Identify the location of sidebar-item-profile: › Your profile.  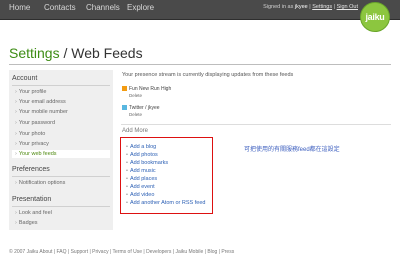
(30, 92).